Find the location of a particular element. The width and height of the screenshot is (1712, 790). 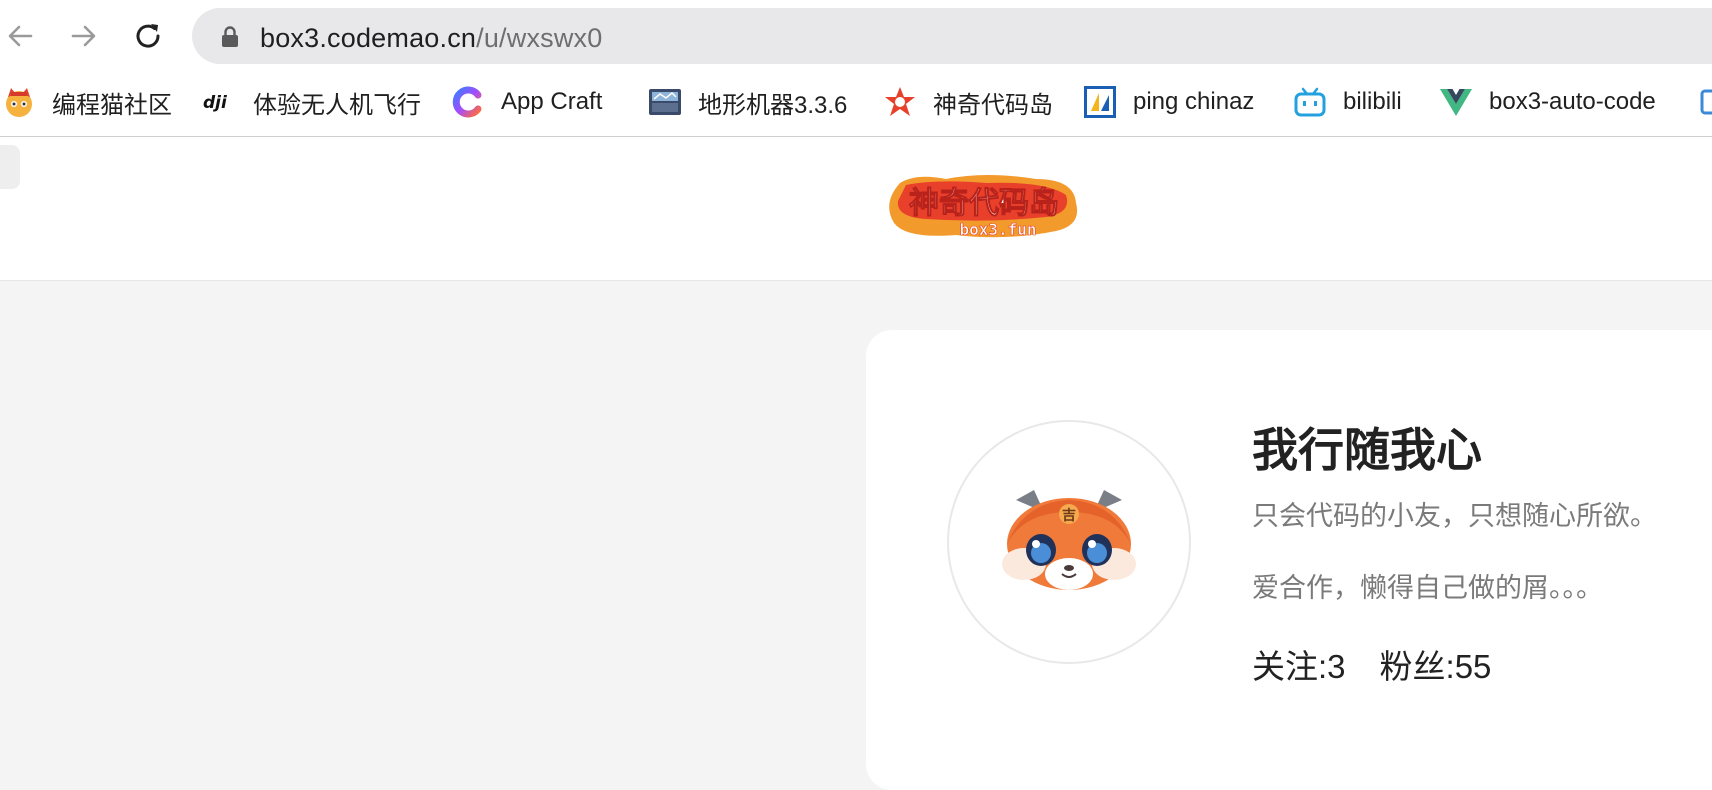

codemao-community-icon is located at coordinates (19, 102).